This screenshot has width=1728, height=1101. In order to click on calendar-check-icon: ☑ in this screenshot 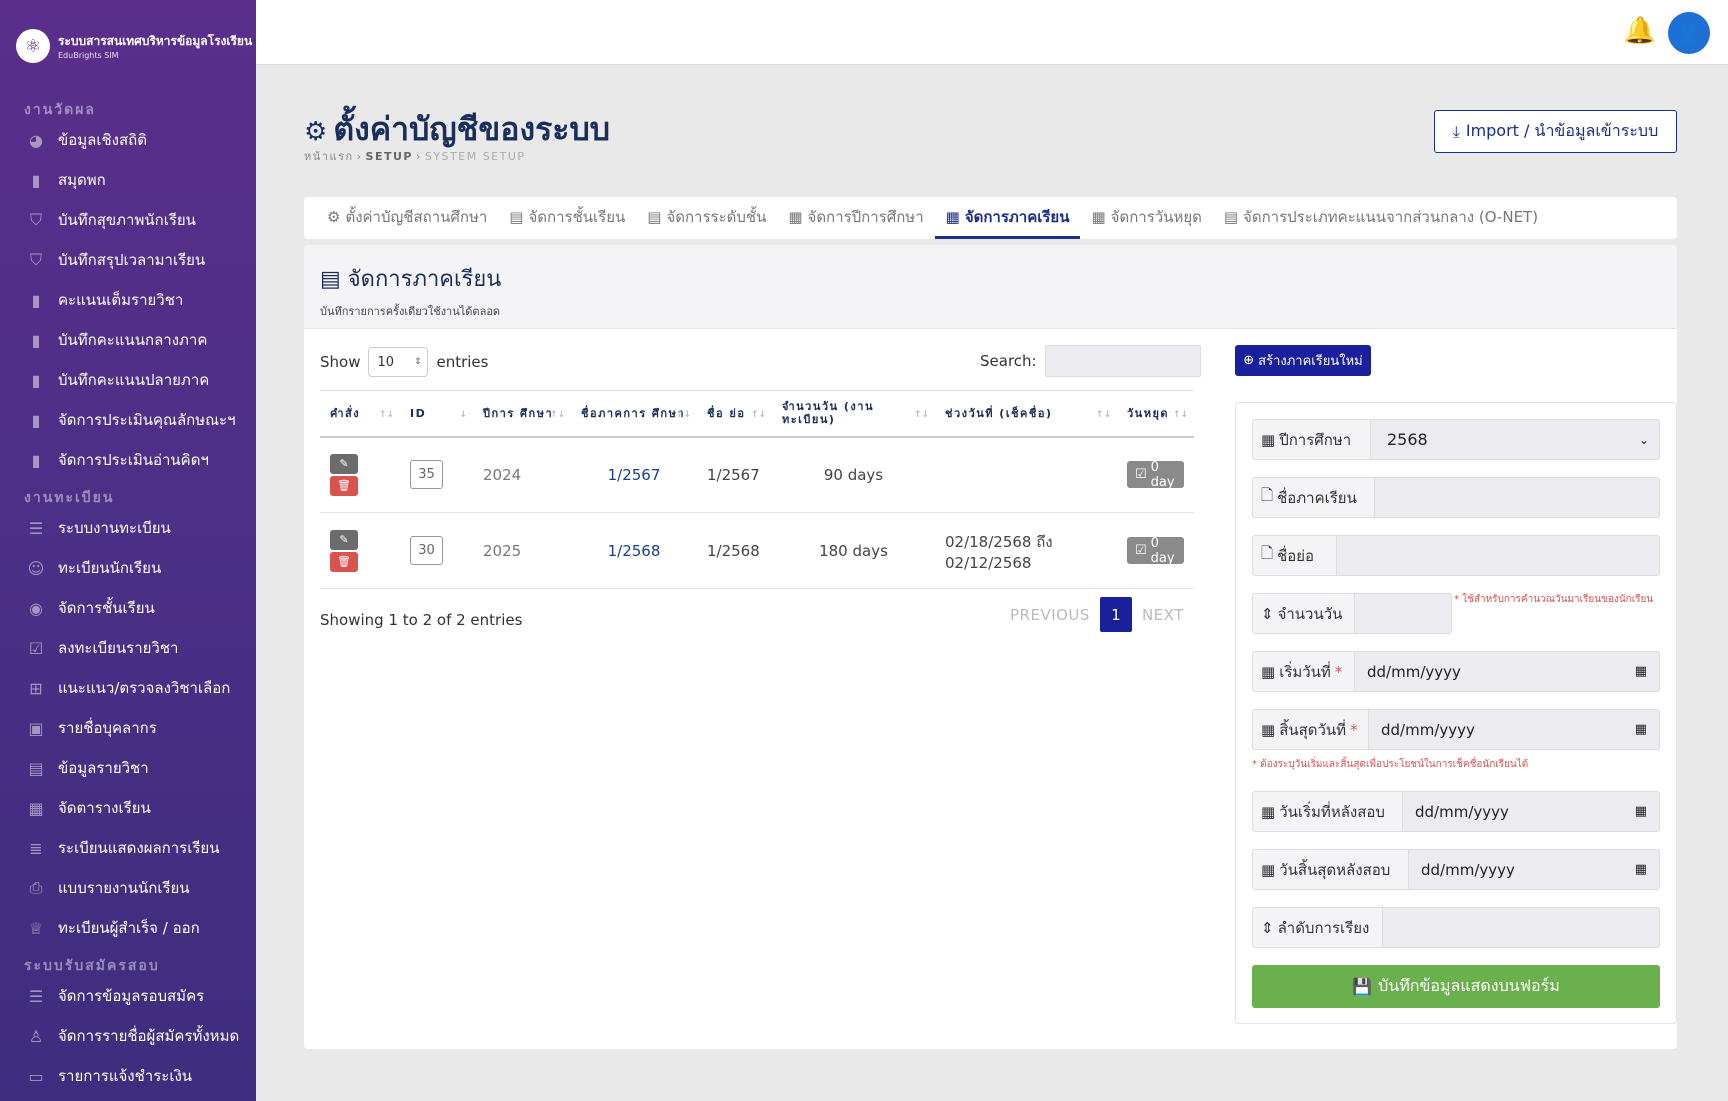, I will do `click(1141, 475)`.